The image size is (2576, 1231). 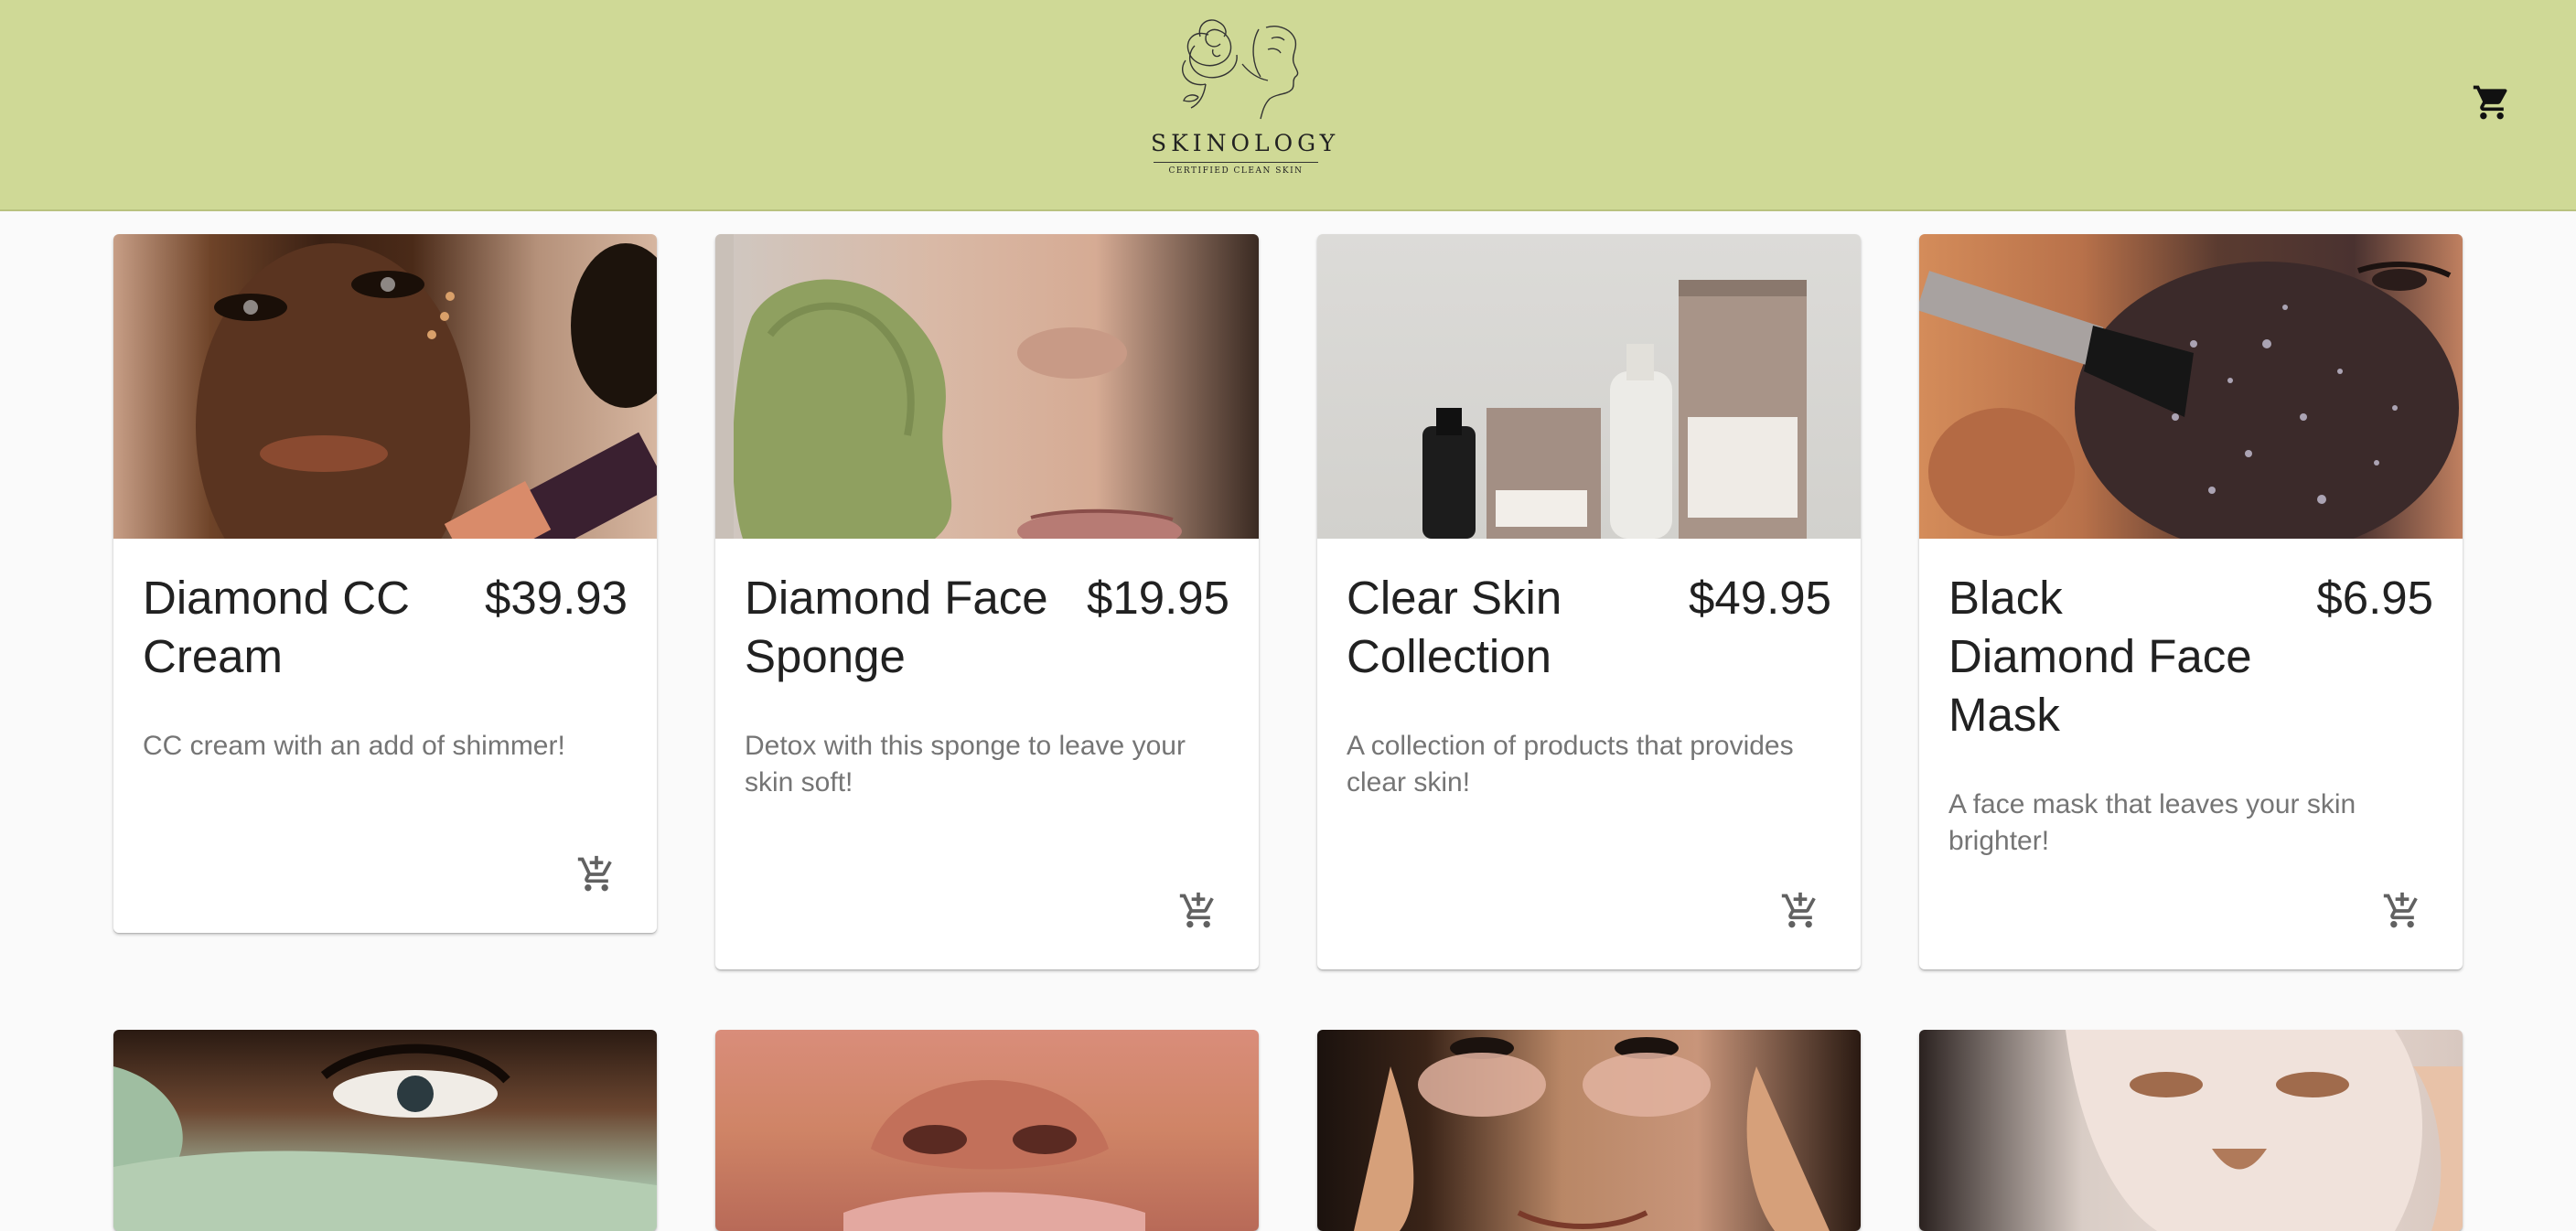 What do you see at coordinates (1236, 162) in the screenshot?
I see `logo-divider` at bounding box center [1236, 162].